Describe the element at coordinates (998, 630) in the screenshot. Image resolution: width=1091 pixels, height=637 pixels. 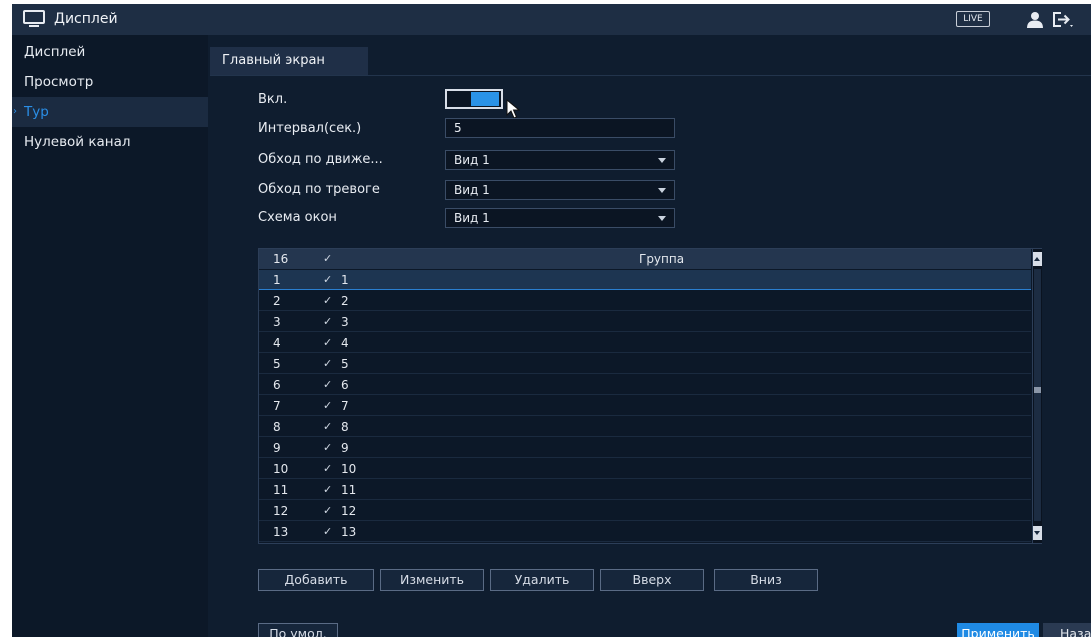
I see `apply-button: Применить` at that location.